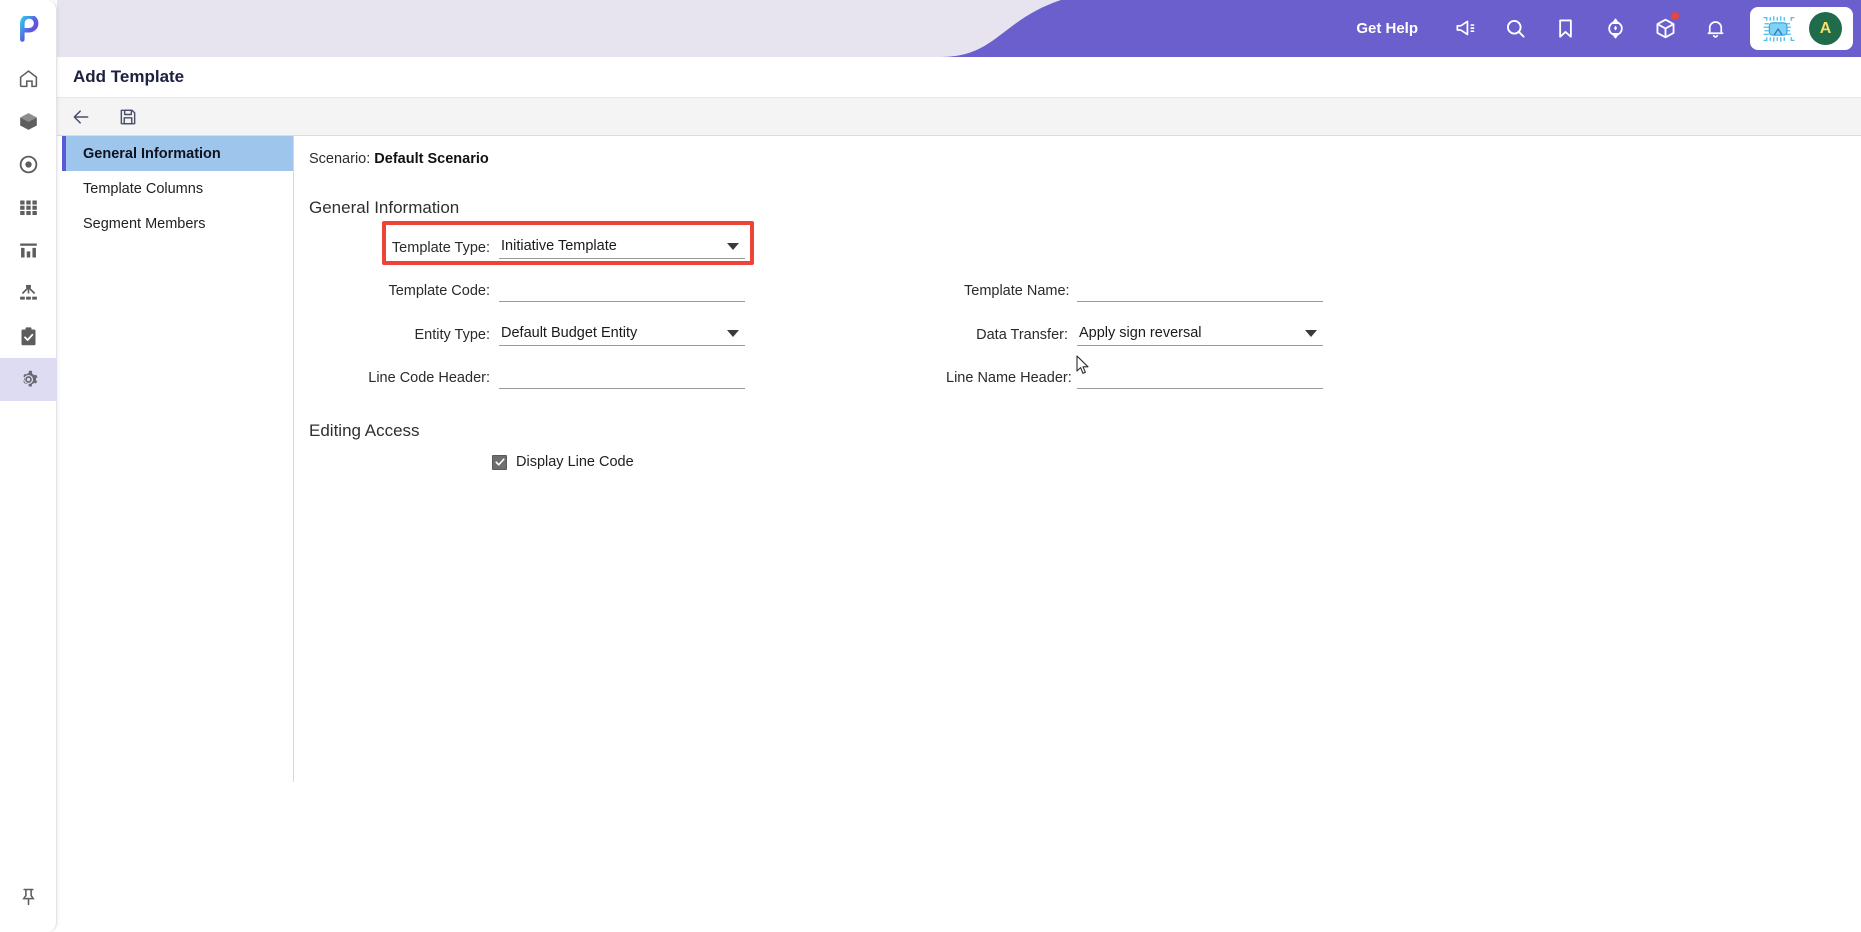  I want to click on rail-item-hierarchy, so click(28, 293).